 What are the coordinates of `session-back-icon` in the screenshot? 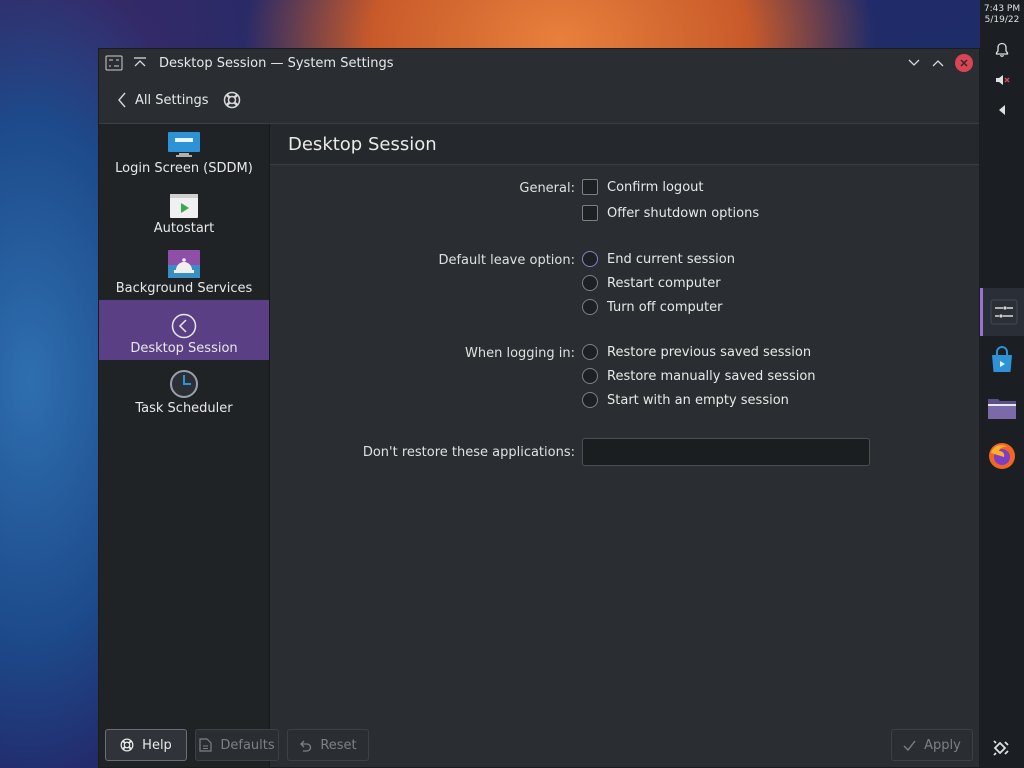 It's located at (184, 326).